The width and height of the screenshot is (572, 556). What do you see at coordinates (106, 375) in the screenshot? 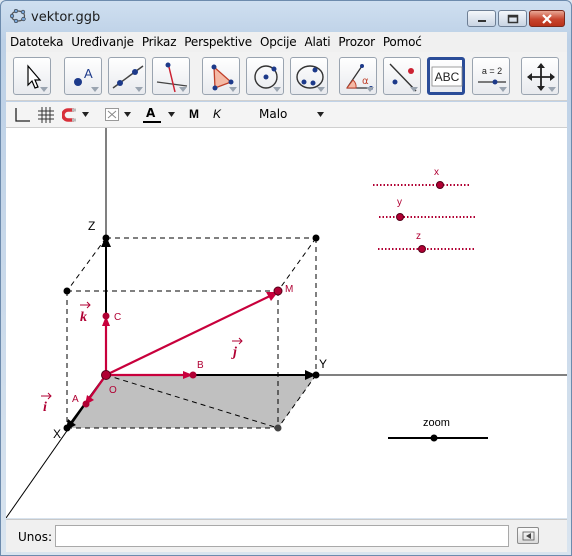
I see `point-o` at bounding box center [106, 375].